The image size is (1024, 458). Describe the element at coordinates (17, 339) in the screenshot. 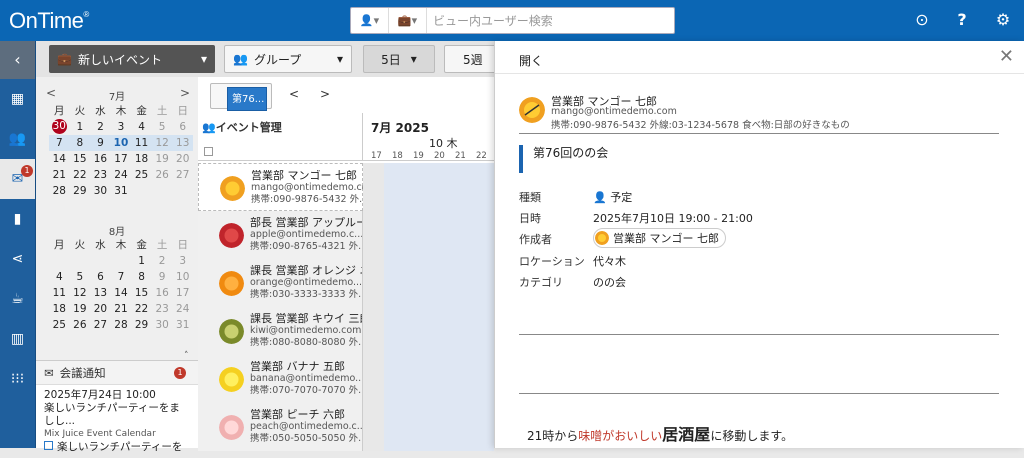

I see `nav-building-icon: ▥` at that location.